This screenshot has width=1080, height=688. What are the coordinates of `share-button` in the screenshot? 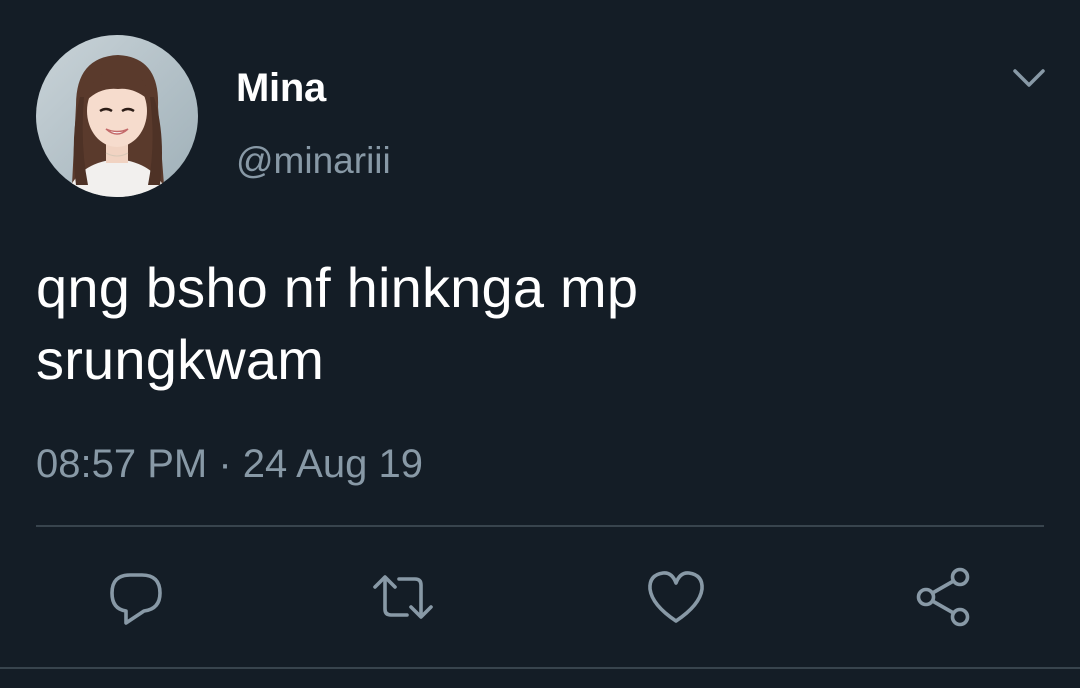 It's located at (944, 597).